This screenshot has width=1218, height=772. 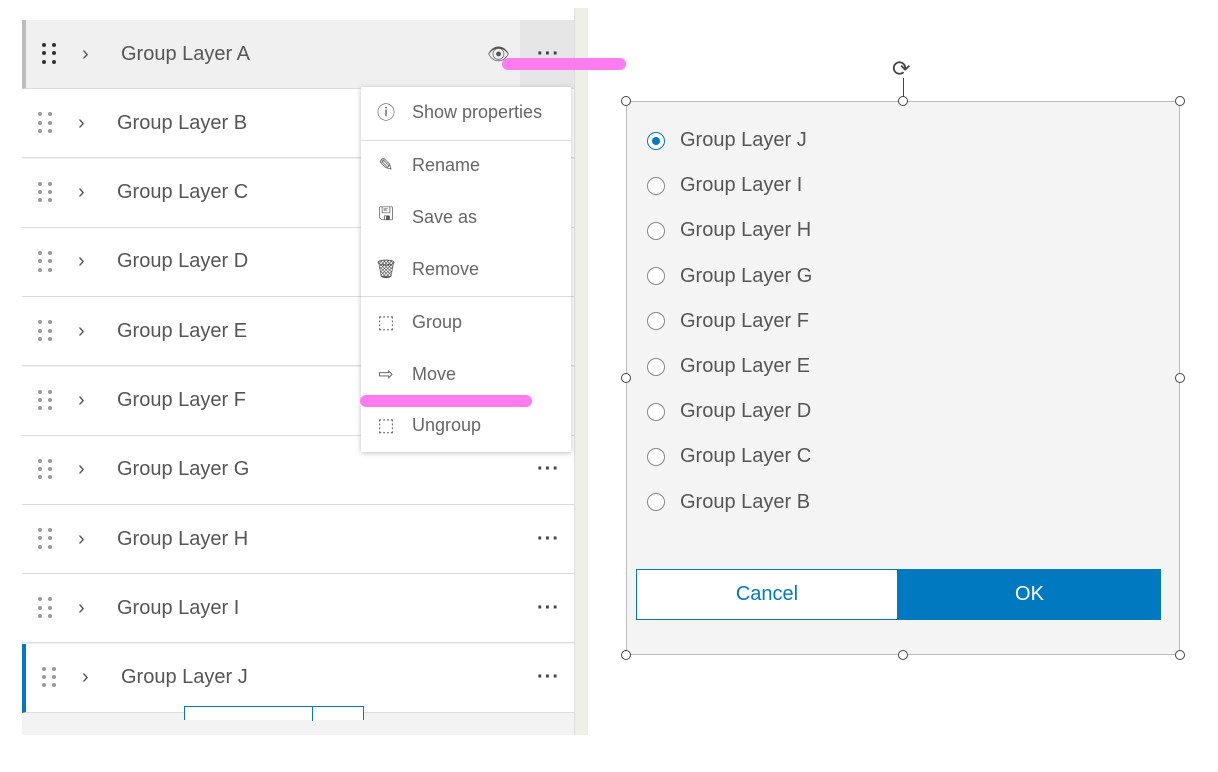 I want to click on radio-option: Group Layer J, so click(x=727, y=140).